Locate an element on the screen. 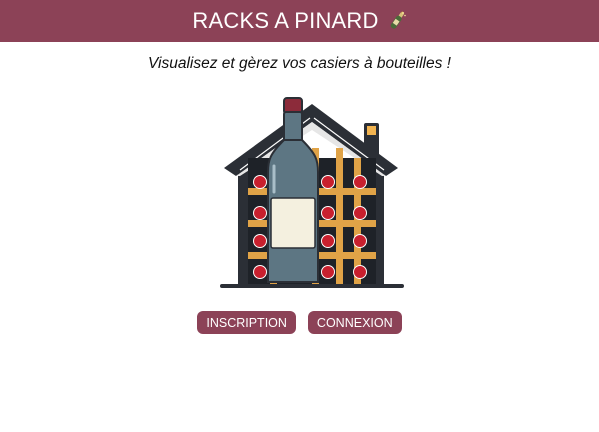 Image resolution: width=599 pixels, height=432 pixels. signup-button: INSCRIPTION is located at coordinates (246, 322).